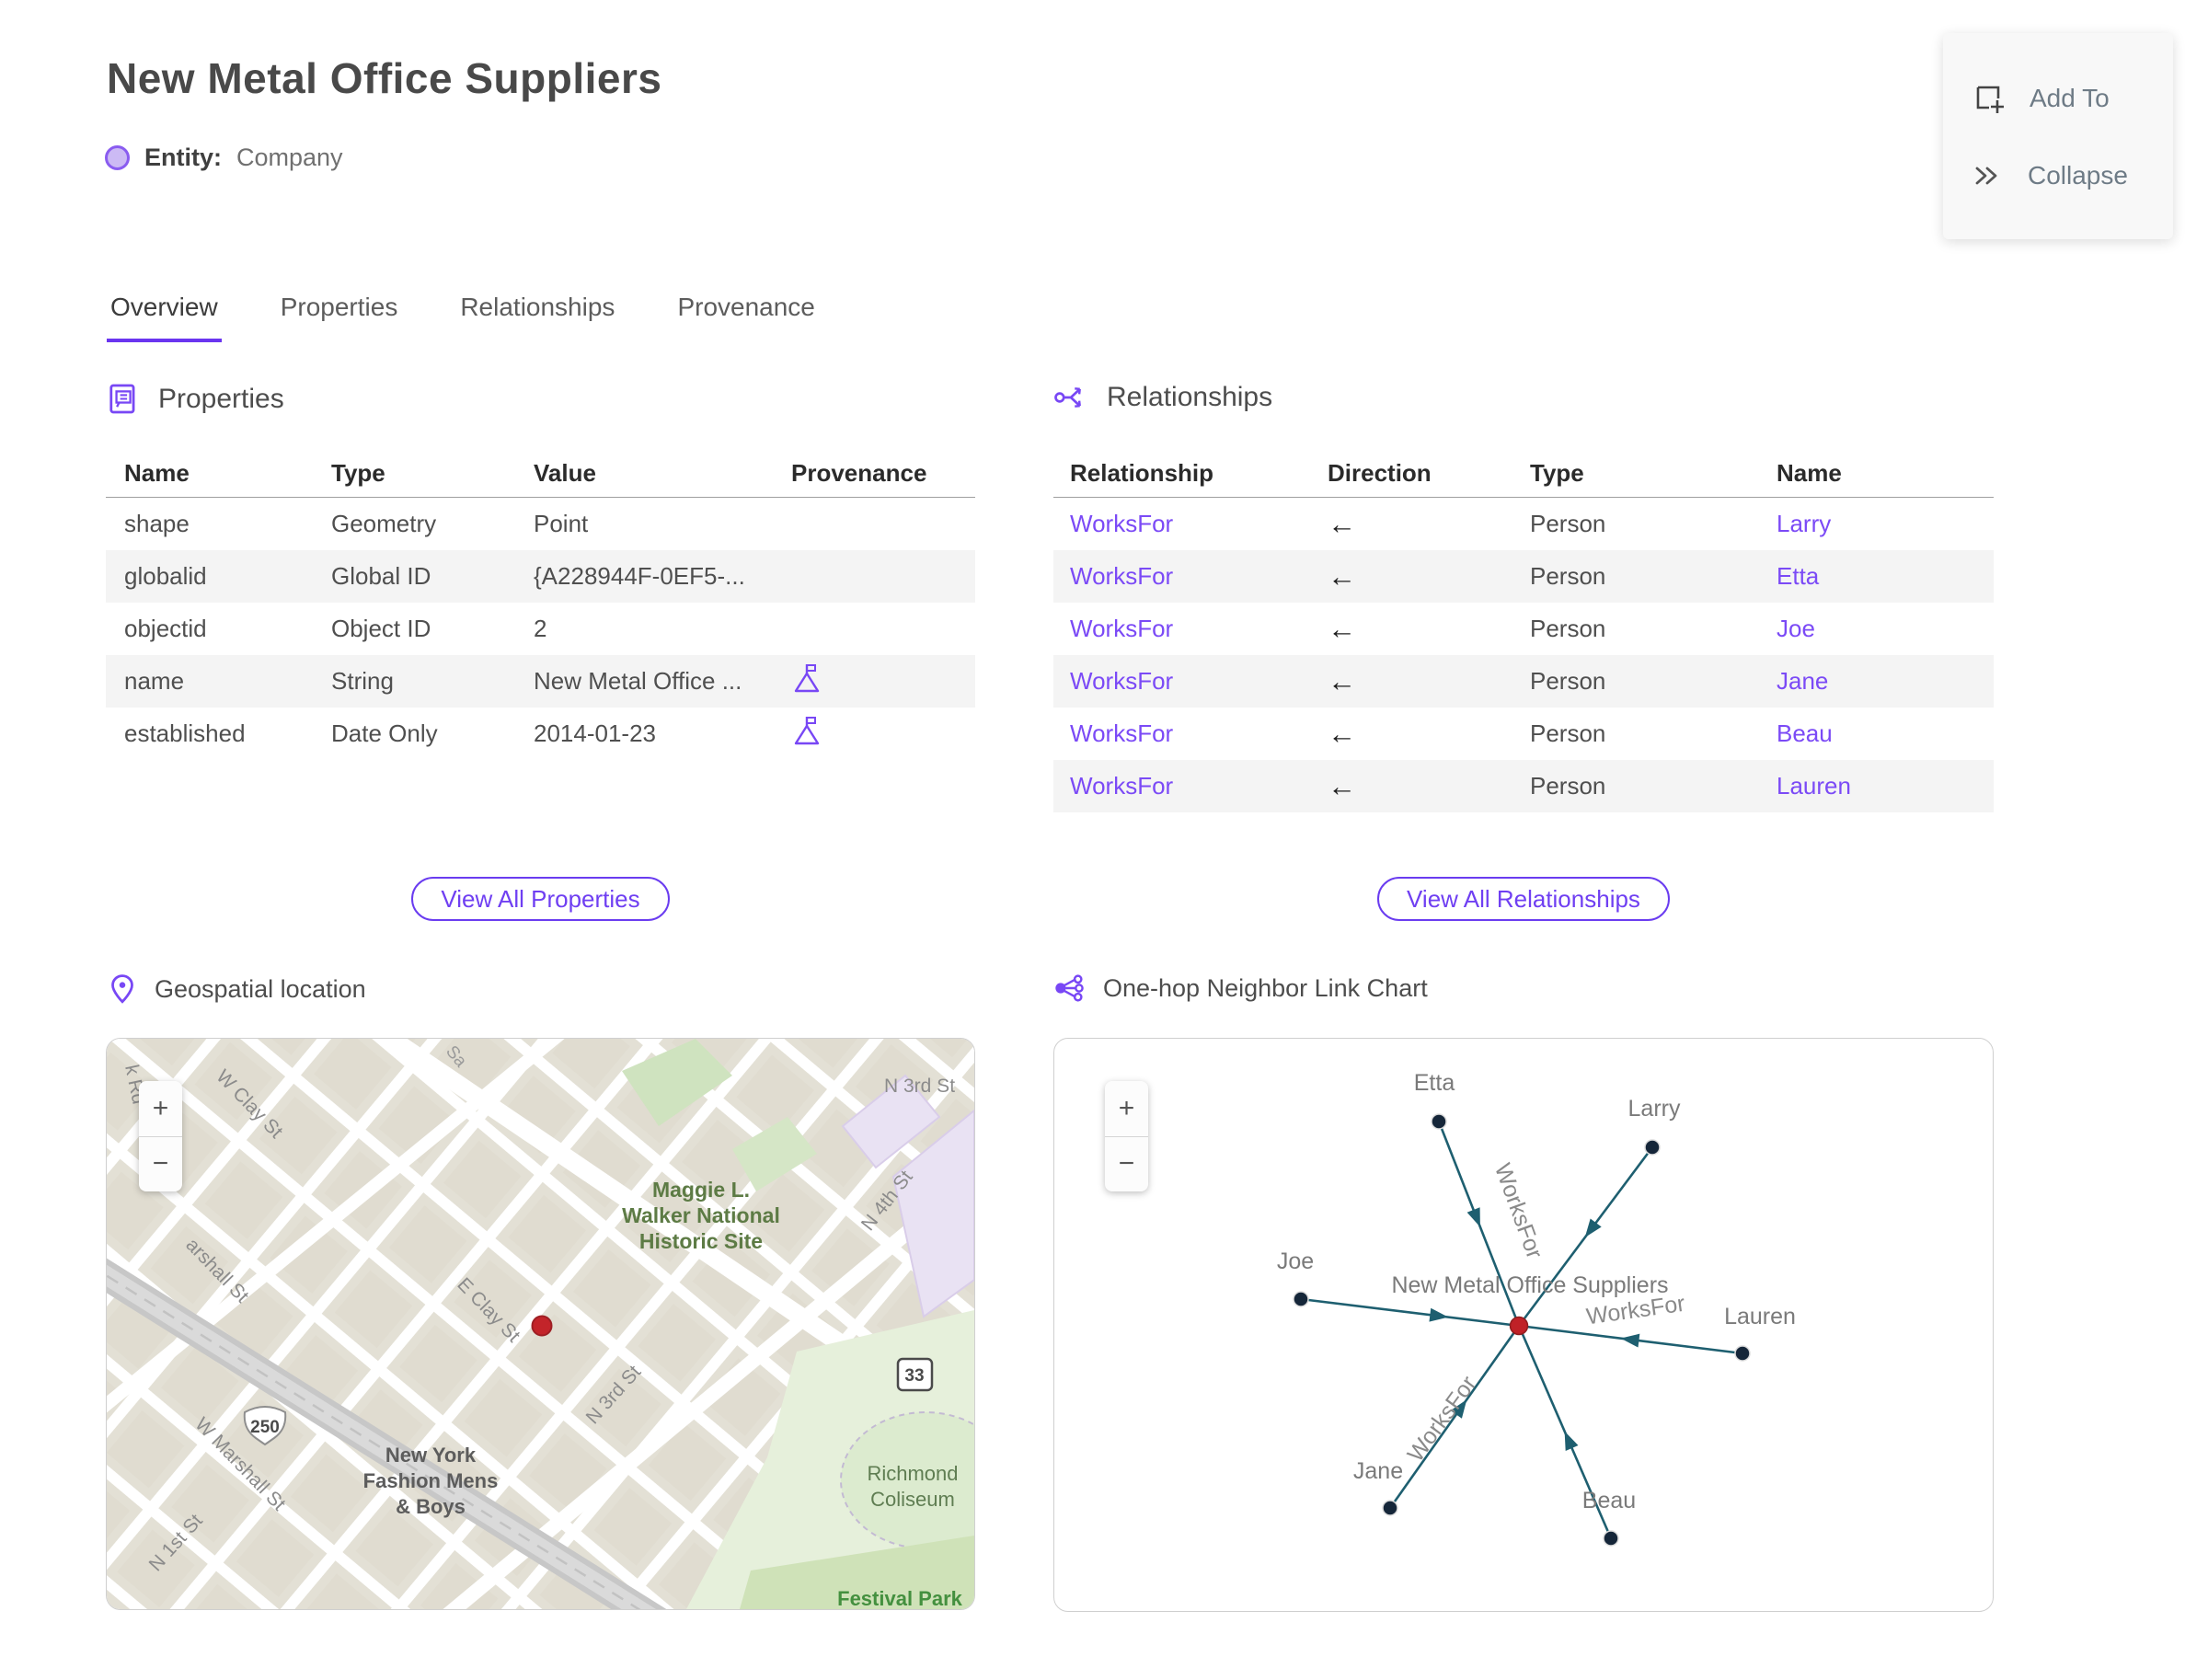  I want to click on entity-type-icon, so click(117, 157).